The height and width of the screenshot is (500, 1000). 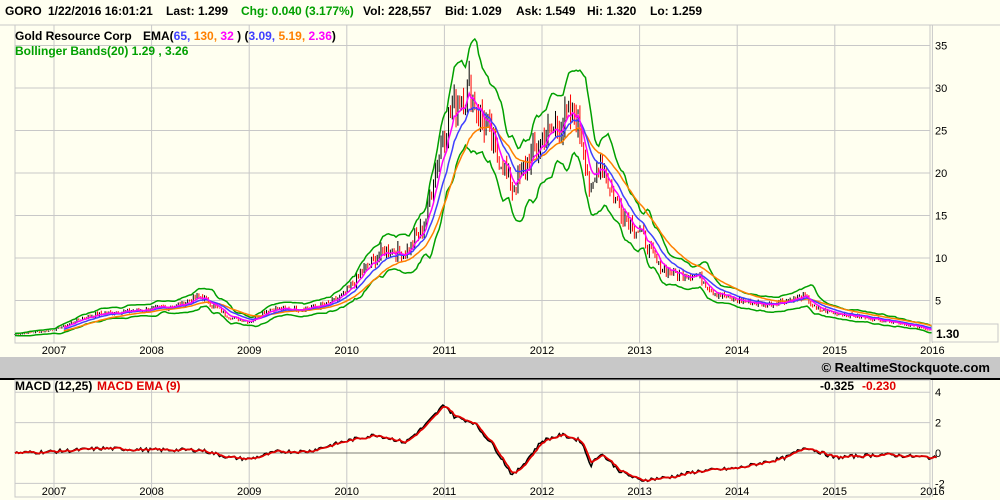 I want to click on y-tick-label: 5, so click(x=938, y=302).